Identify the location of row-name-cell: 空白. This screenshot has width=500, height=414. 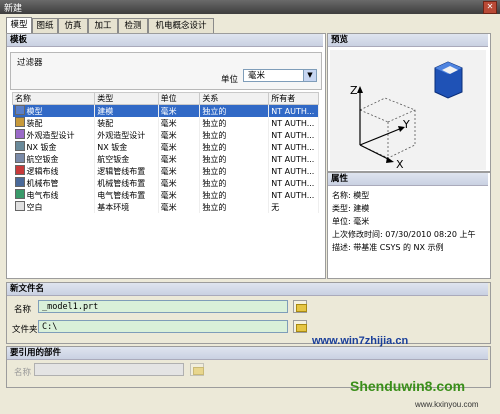
(54, 207).